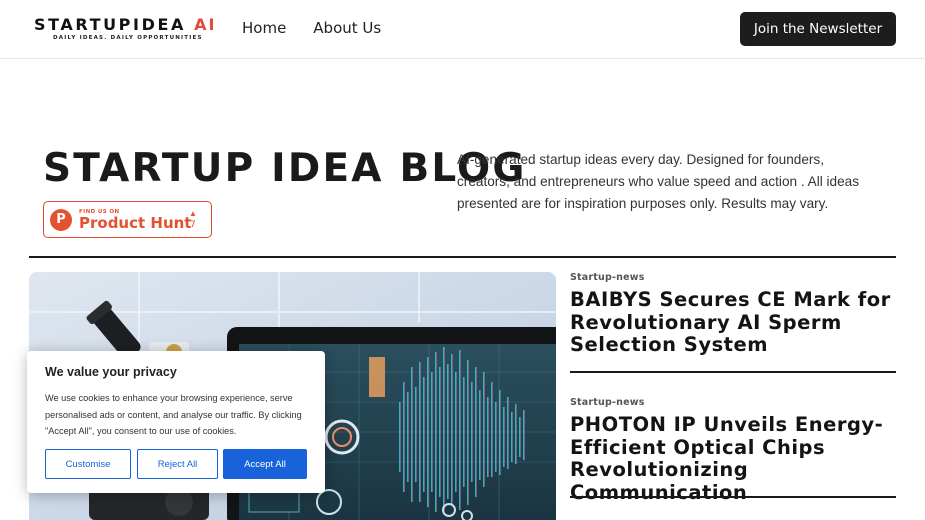 The width and height of the screenshot is (925, 520). What do you see at coordinates (111, 372) in the screenshot?
I see `cookie-title: We value your privacy` at bounding box center [111, 372].